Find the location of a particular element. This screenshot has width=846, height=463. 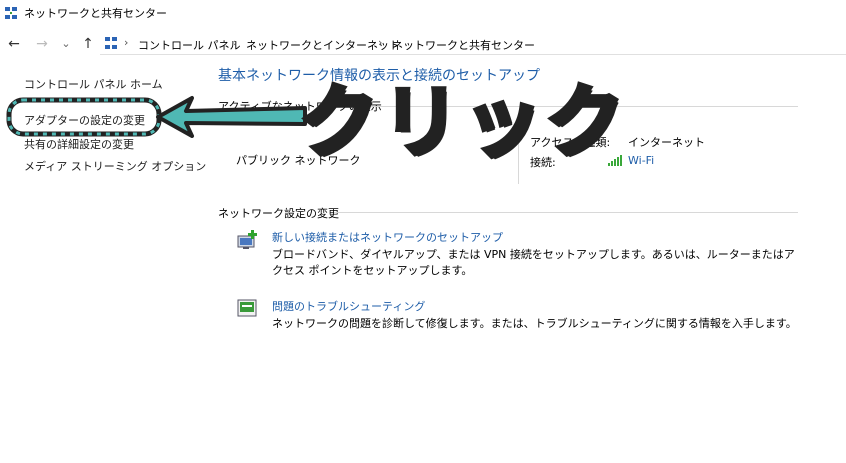

annotation-text: クリック is located at coordinates (463, 123).